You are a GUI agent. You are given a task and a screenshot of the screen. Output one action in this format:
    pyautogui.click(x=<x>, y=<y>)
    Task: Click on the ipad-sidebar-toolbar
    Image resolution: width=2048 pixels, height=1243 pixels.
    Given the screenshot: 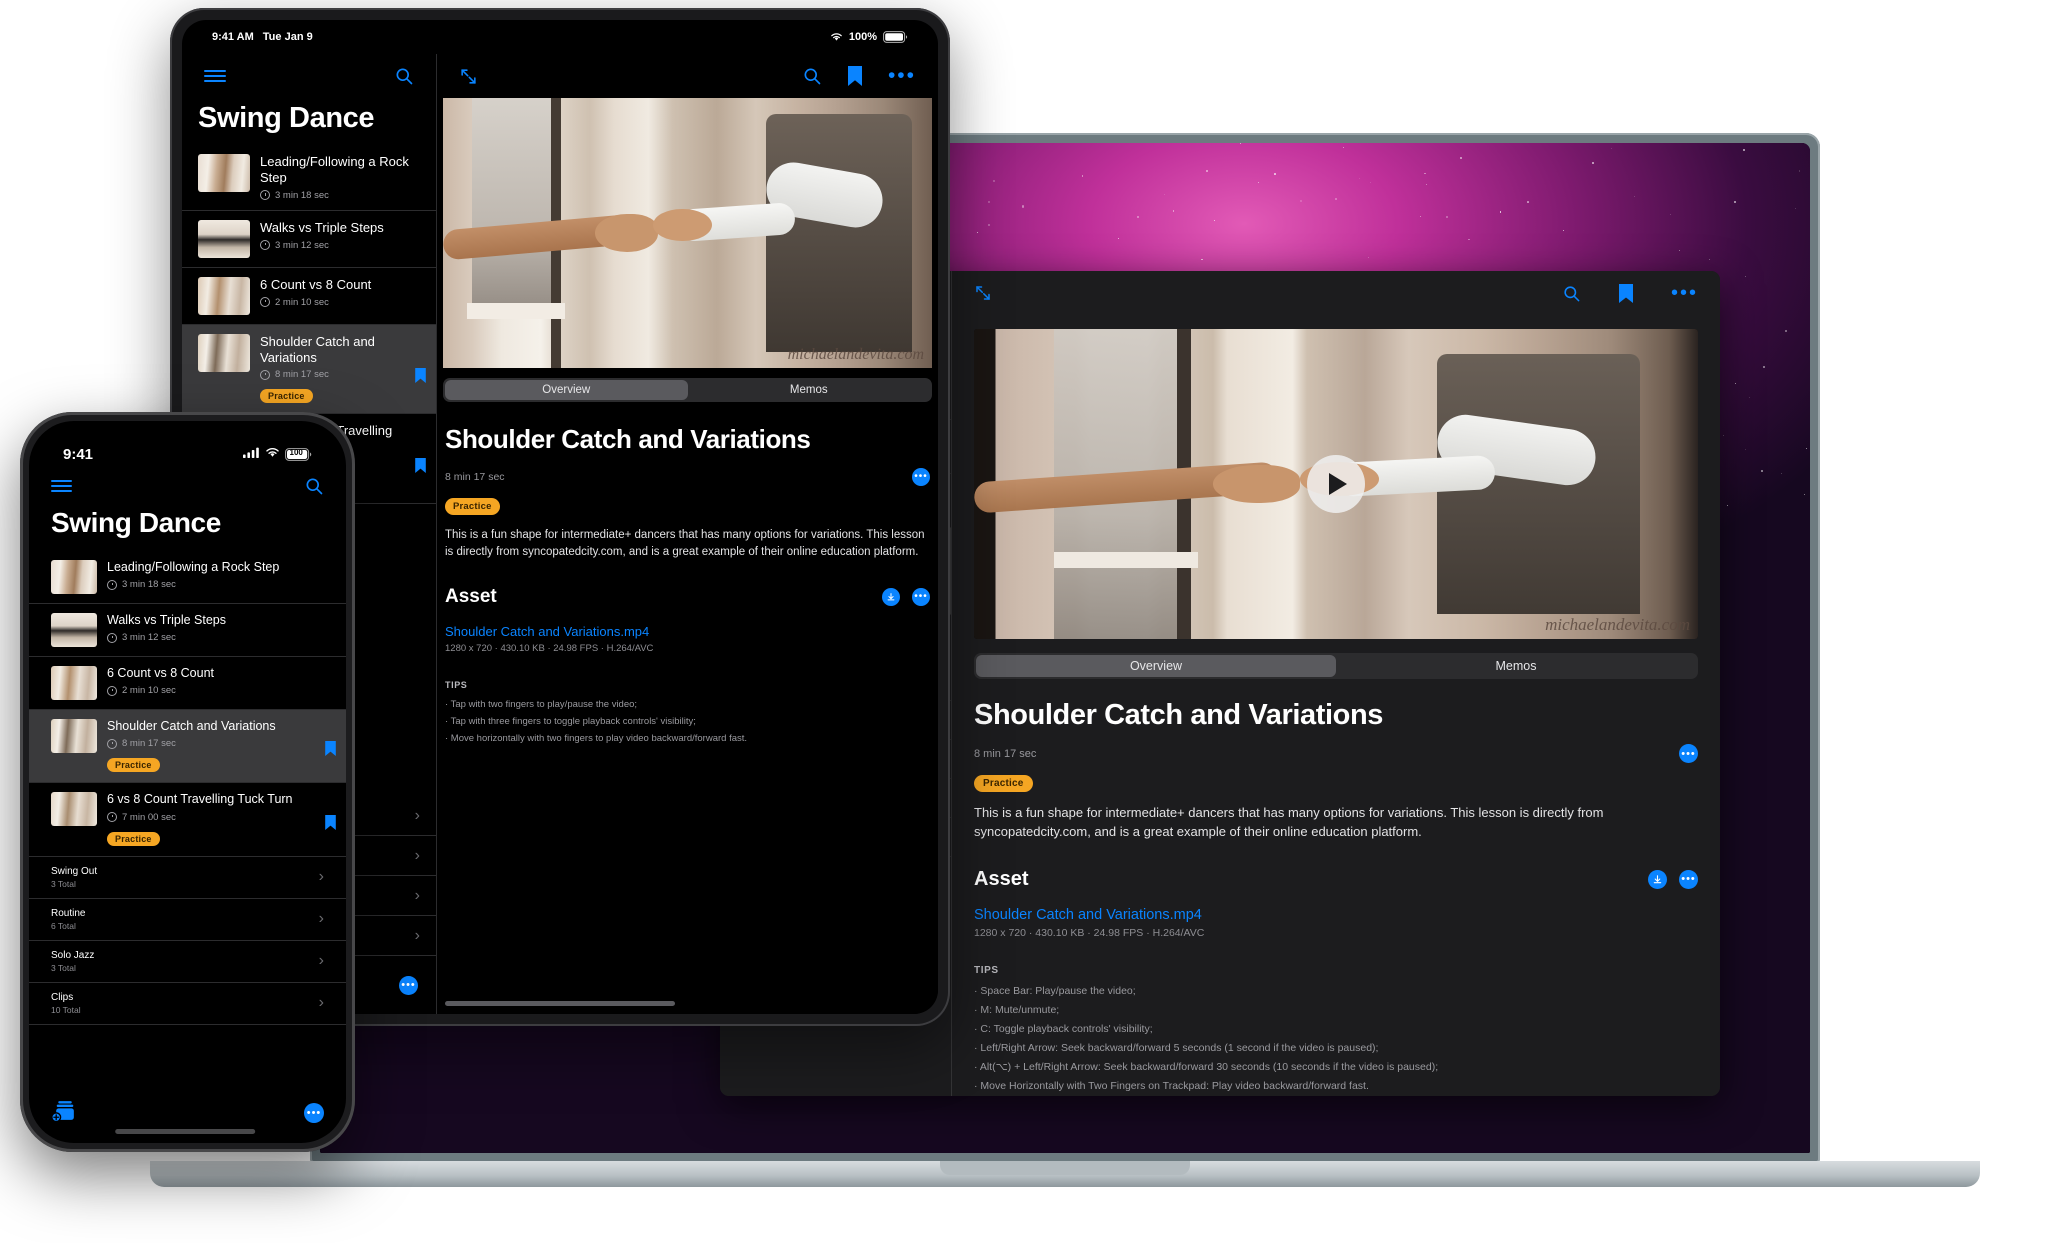 What is the action you would take?
    pyautogui.click(x=309, y=76)
    